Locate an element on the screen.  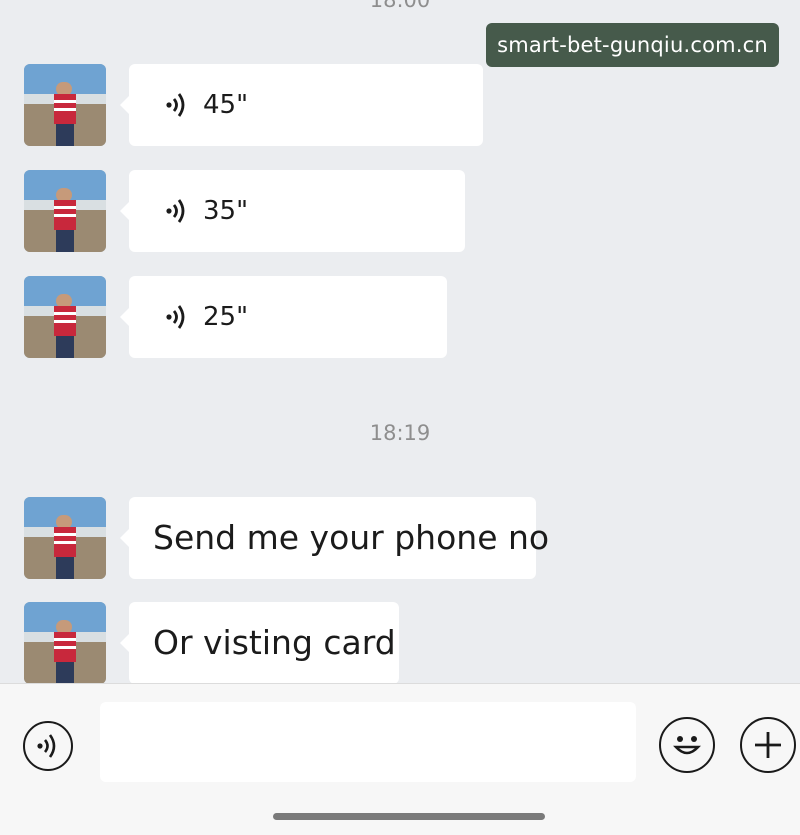
message-input is located at coordinates (368, 742).